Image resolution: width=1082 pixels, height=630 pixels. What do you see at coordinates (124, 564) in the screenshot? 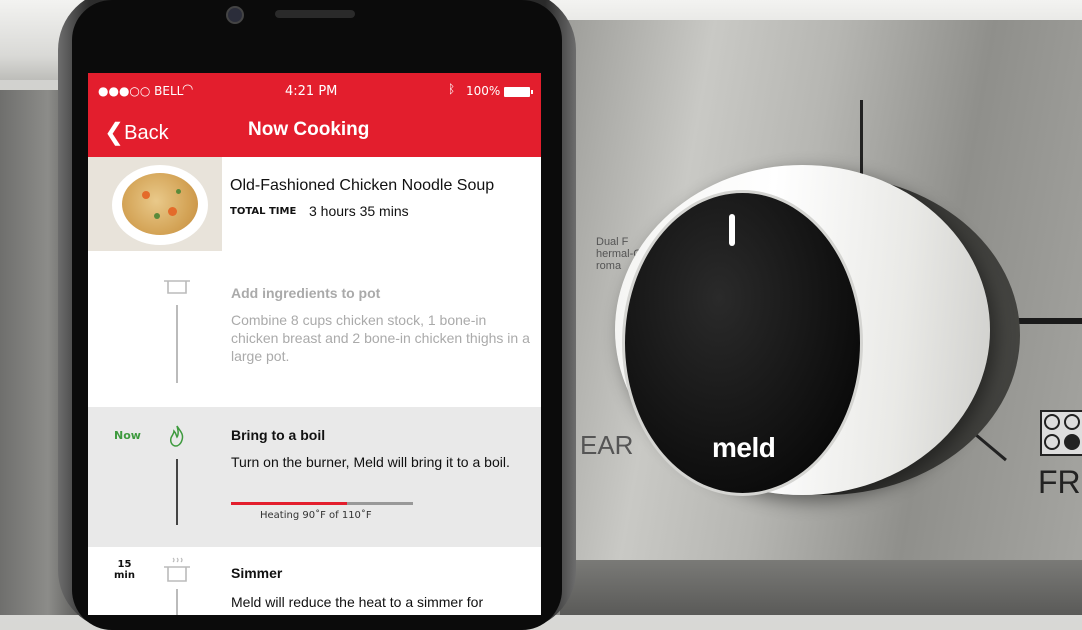
I see `step-duration-value: 15` at bounding box center [124, 564].